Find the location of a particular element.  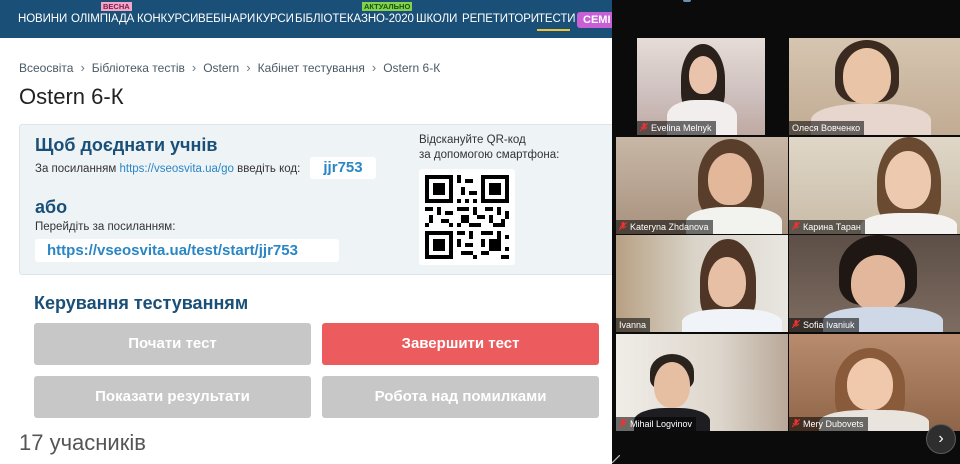

breadcrumb-item-test-library: Бібліотека тестів is located at coordinates (138, 68).